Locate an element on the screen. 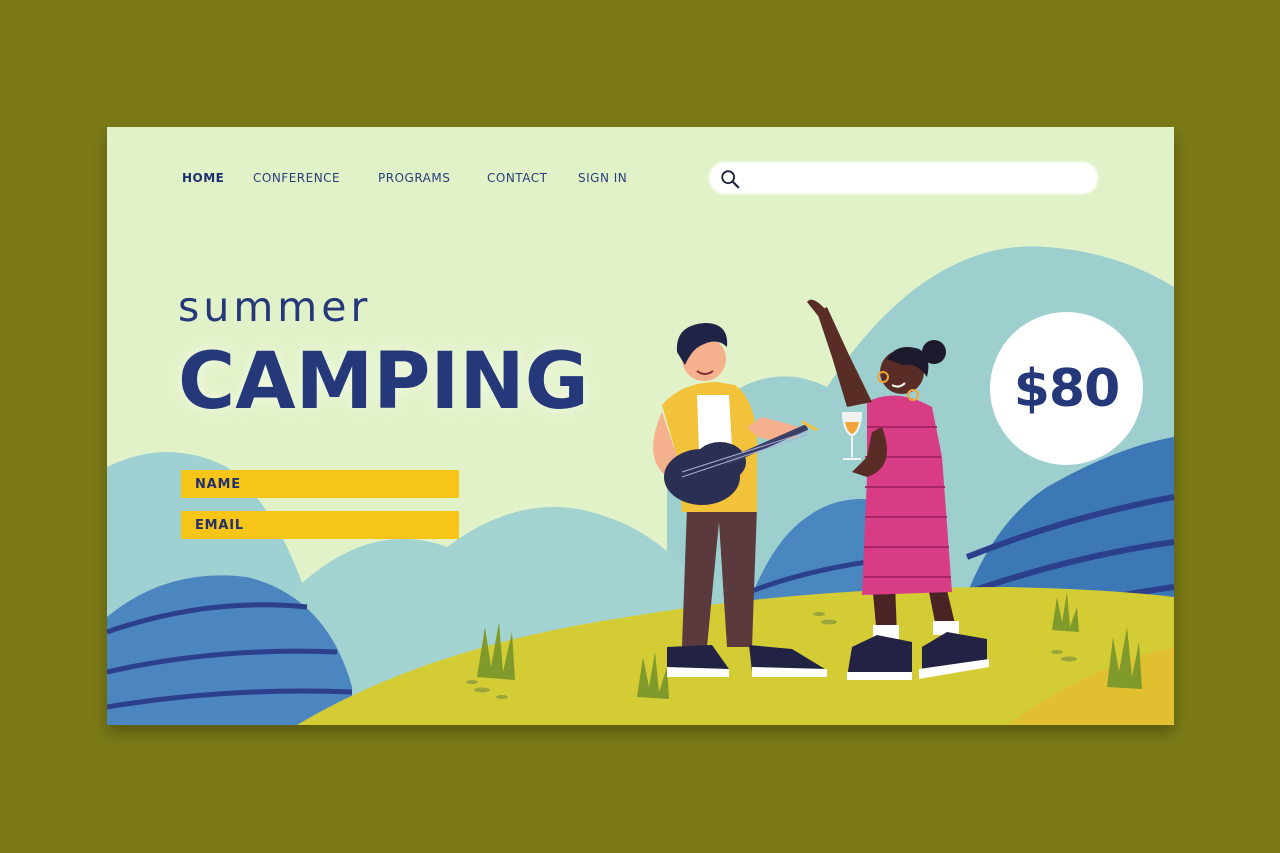 The height and width of the screenshot is (853, 1280). email-input is located at coordinates (322, 526).